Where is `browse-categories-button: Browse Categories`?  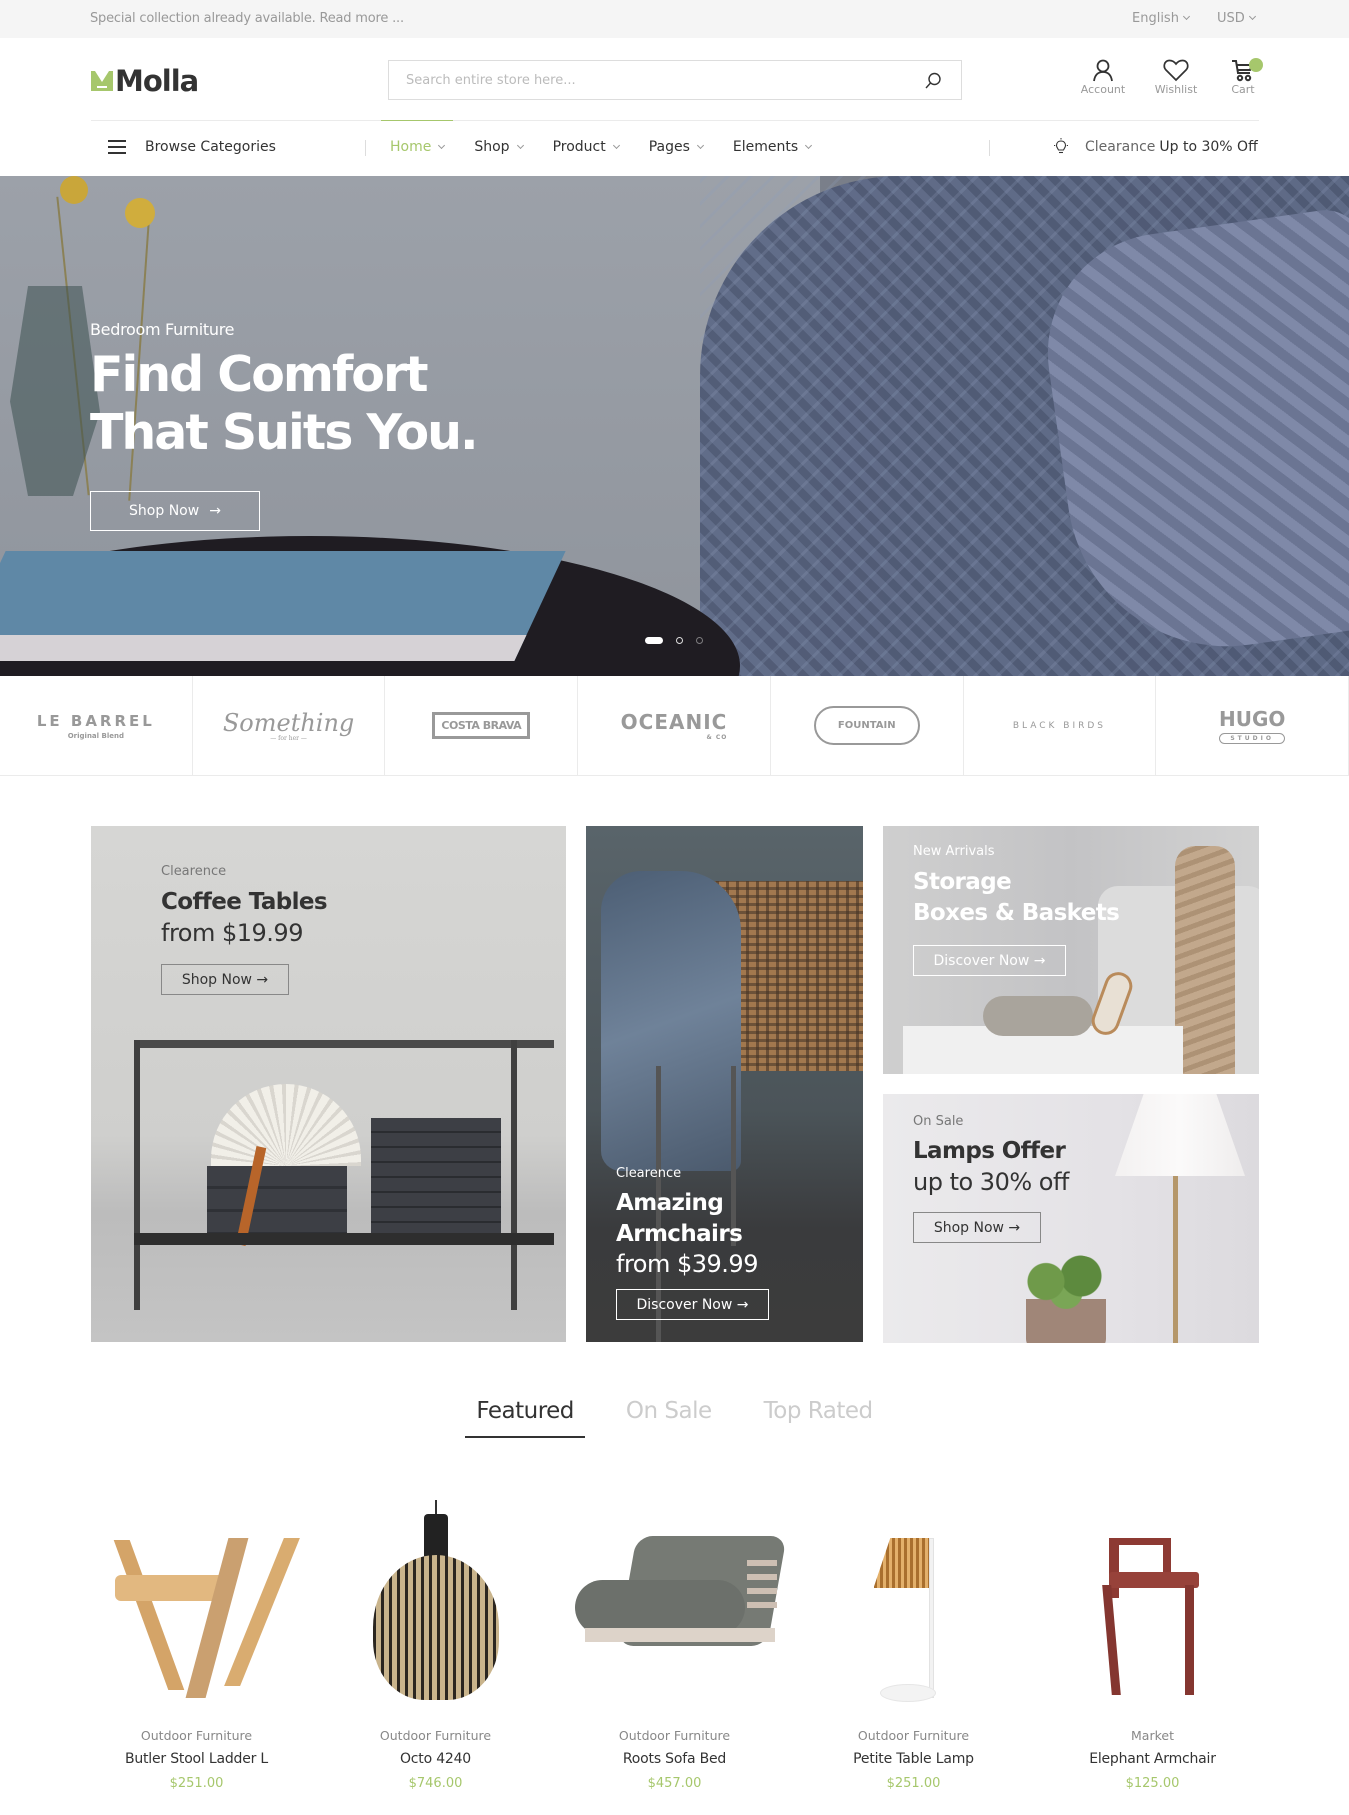
browse-categories-button: Browse Categories is located at coordinates (192, 147).